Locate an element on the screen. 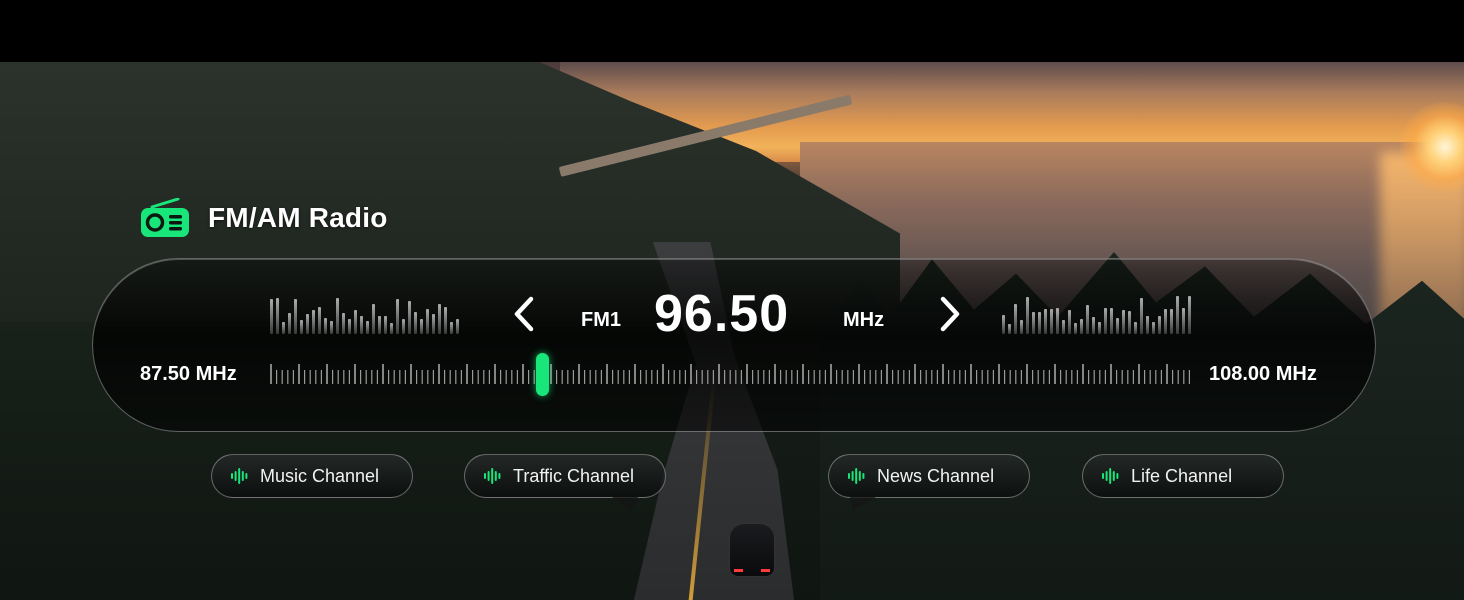  signal-waveform-left is located at coordinates (364, 314).